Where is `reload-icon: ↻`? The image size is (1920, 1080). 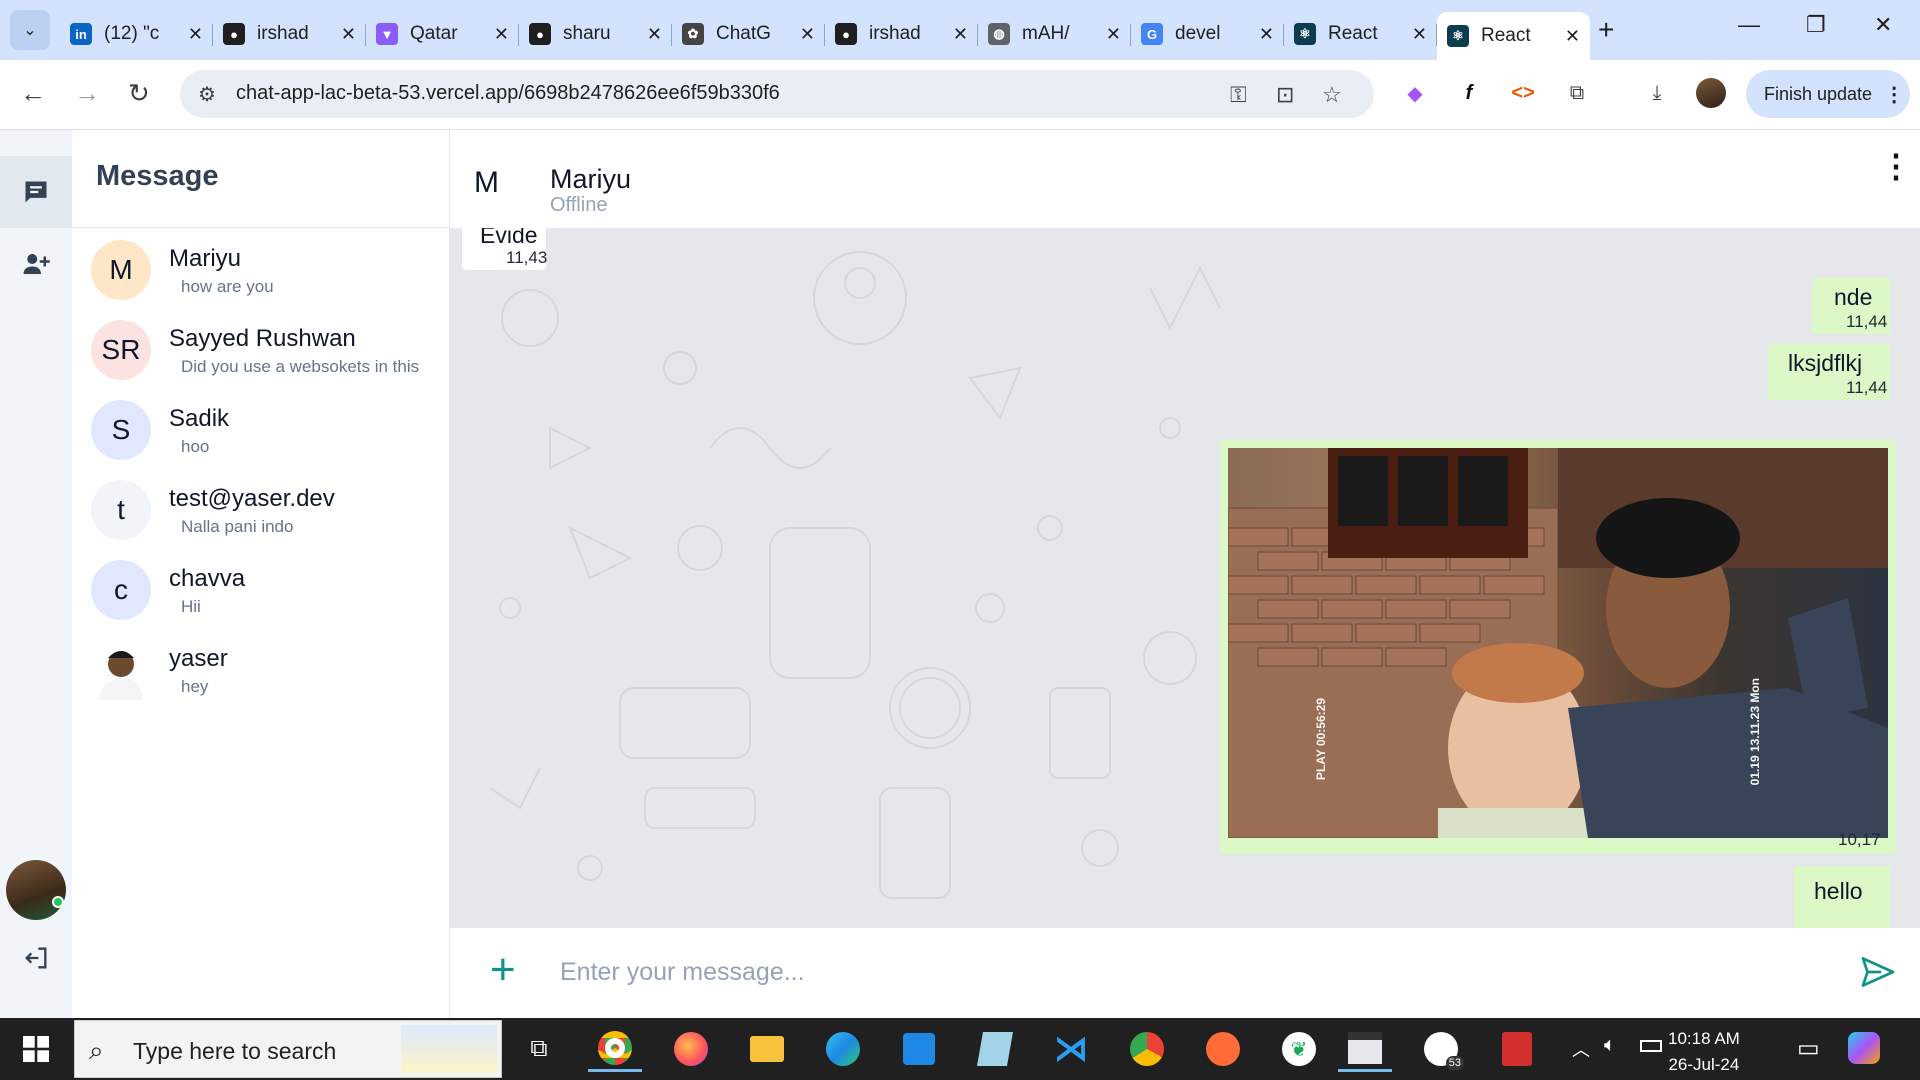
reload-icon: ↻ is located at coordinates (139, 93).